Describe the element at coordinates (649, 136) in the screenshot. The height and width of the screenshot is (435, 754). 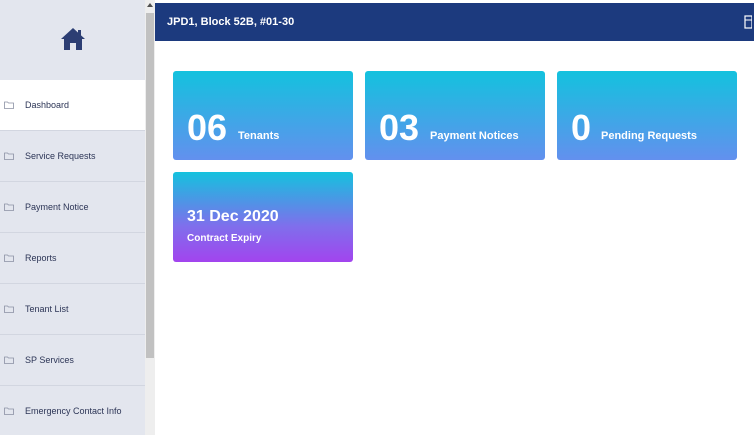
I see `pending-requests-caption: Pending Requests` at that location.